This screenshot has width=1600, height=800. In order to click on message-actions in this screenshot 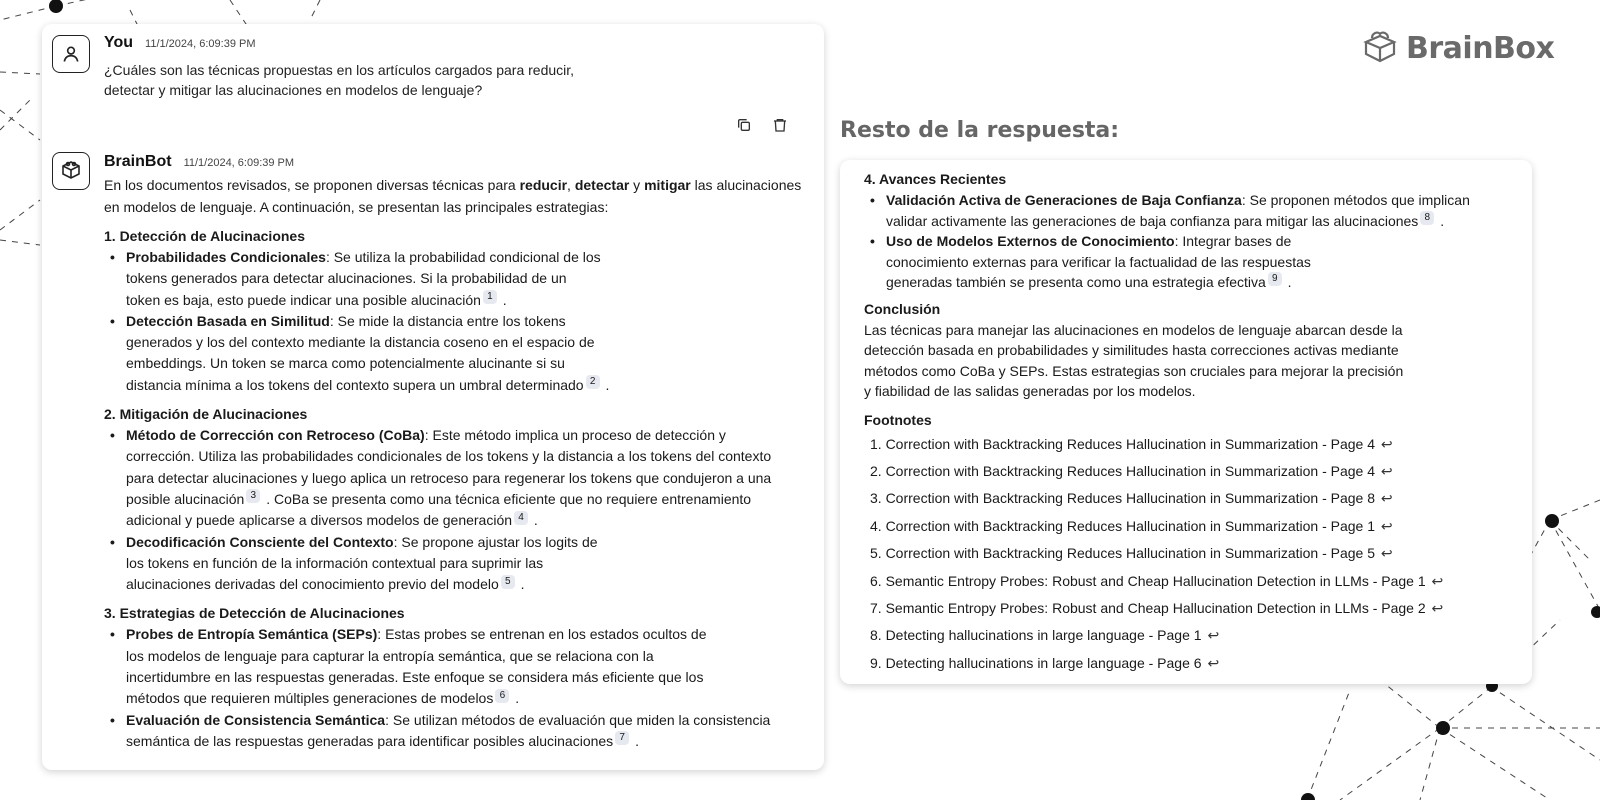, I will do `click(762, 125)`.